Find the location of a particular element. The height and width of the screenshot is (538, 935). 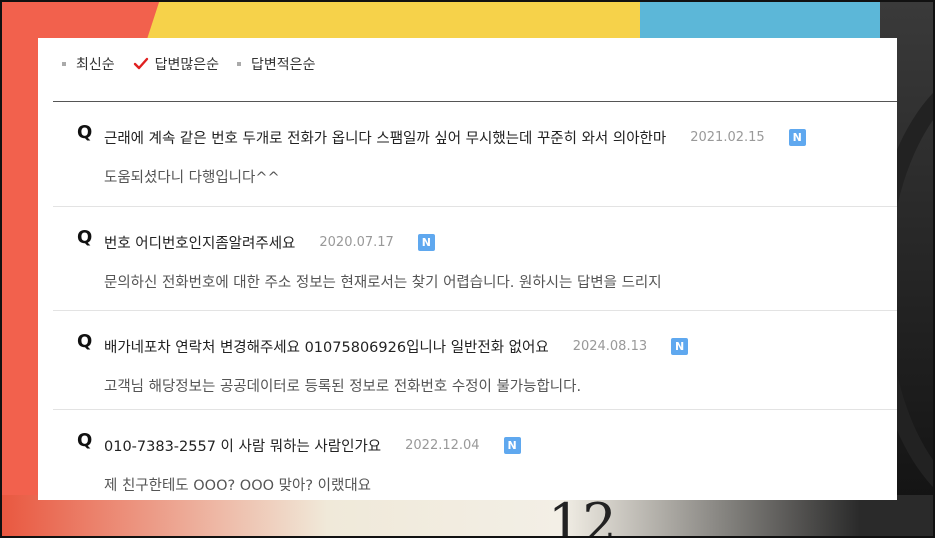

question-date: 2022.12.04 is located at coordinates (442, 445).